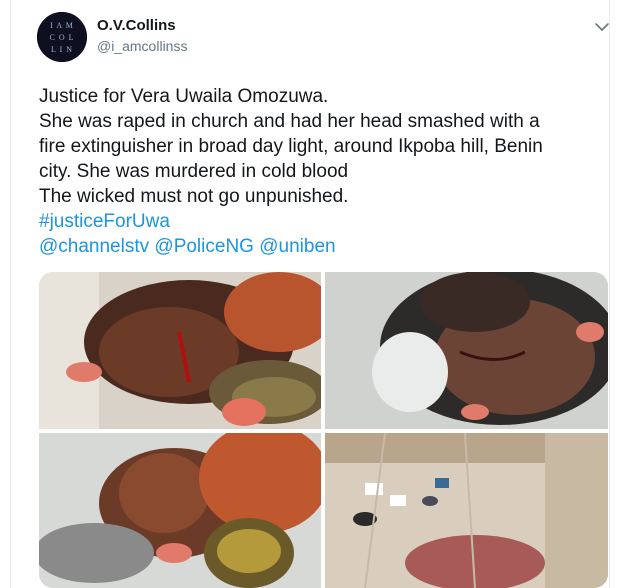  Describe the element at coordinates (184, 96) in the screenshot. I see `tweet-text-line: Justice for Vera Uwaila Omozuwa.` at that location.